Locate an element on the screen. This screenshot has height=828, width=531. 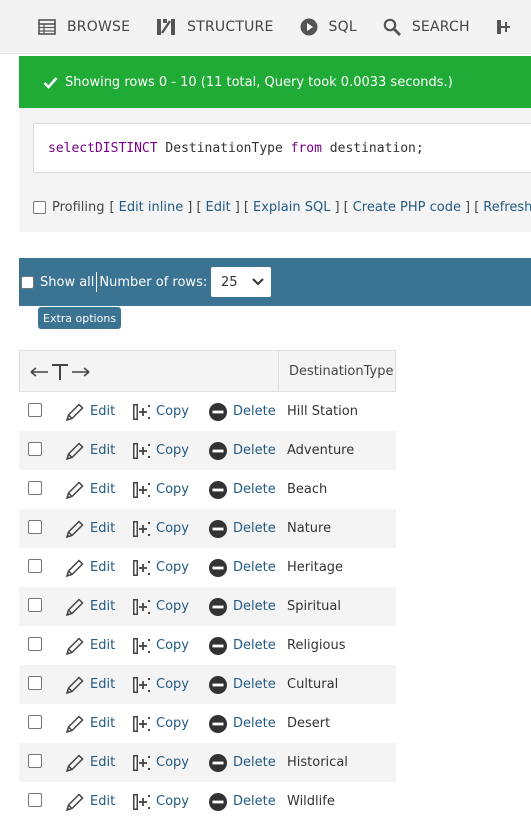
refresh-link: Refresh is located at coordinates (507, 207).